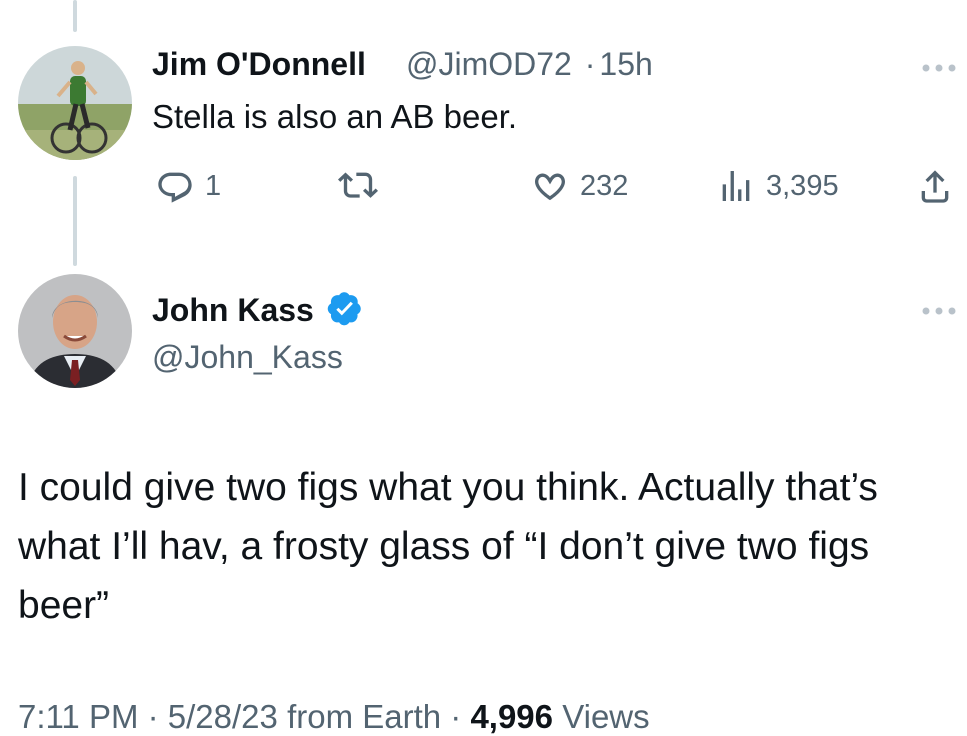 This screenshot has width=967, height=736. I want to click on reply-author-name: Jim O'Donnell, so click(259, 64).